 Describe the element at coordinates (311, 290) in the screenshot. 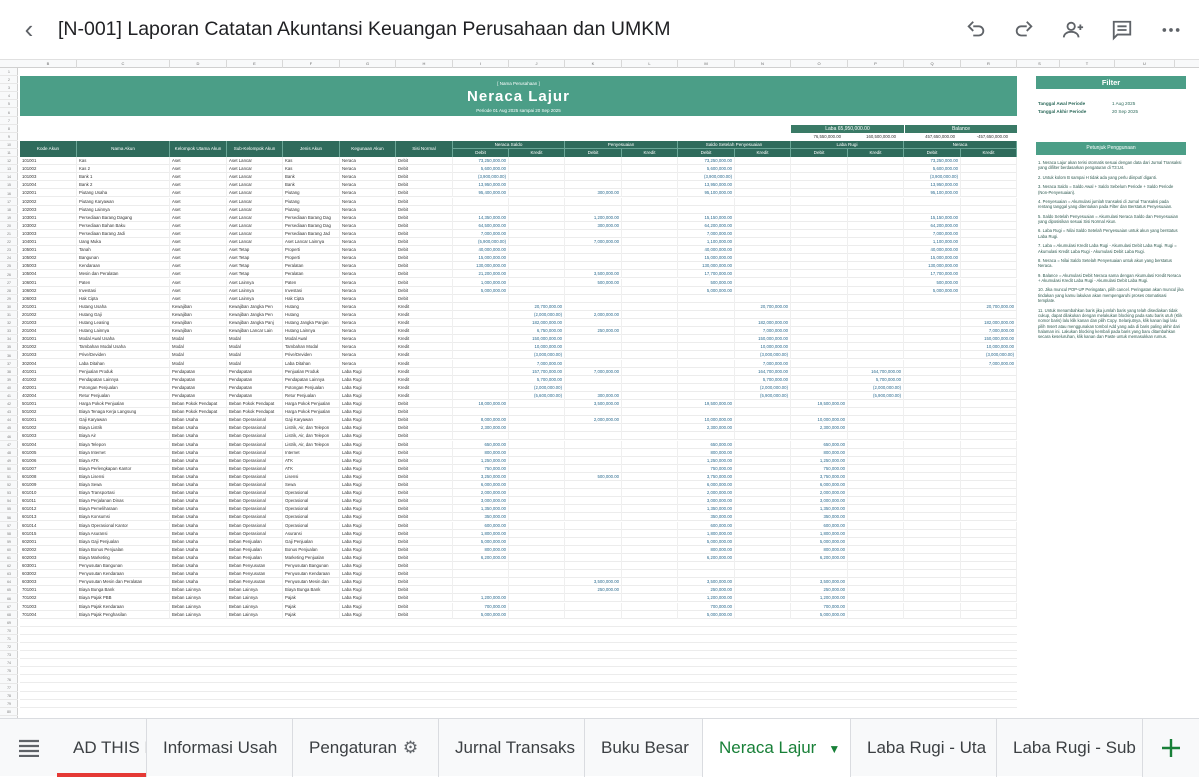

I see `table-cell: Investasi` at that location.